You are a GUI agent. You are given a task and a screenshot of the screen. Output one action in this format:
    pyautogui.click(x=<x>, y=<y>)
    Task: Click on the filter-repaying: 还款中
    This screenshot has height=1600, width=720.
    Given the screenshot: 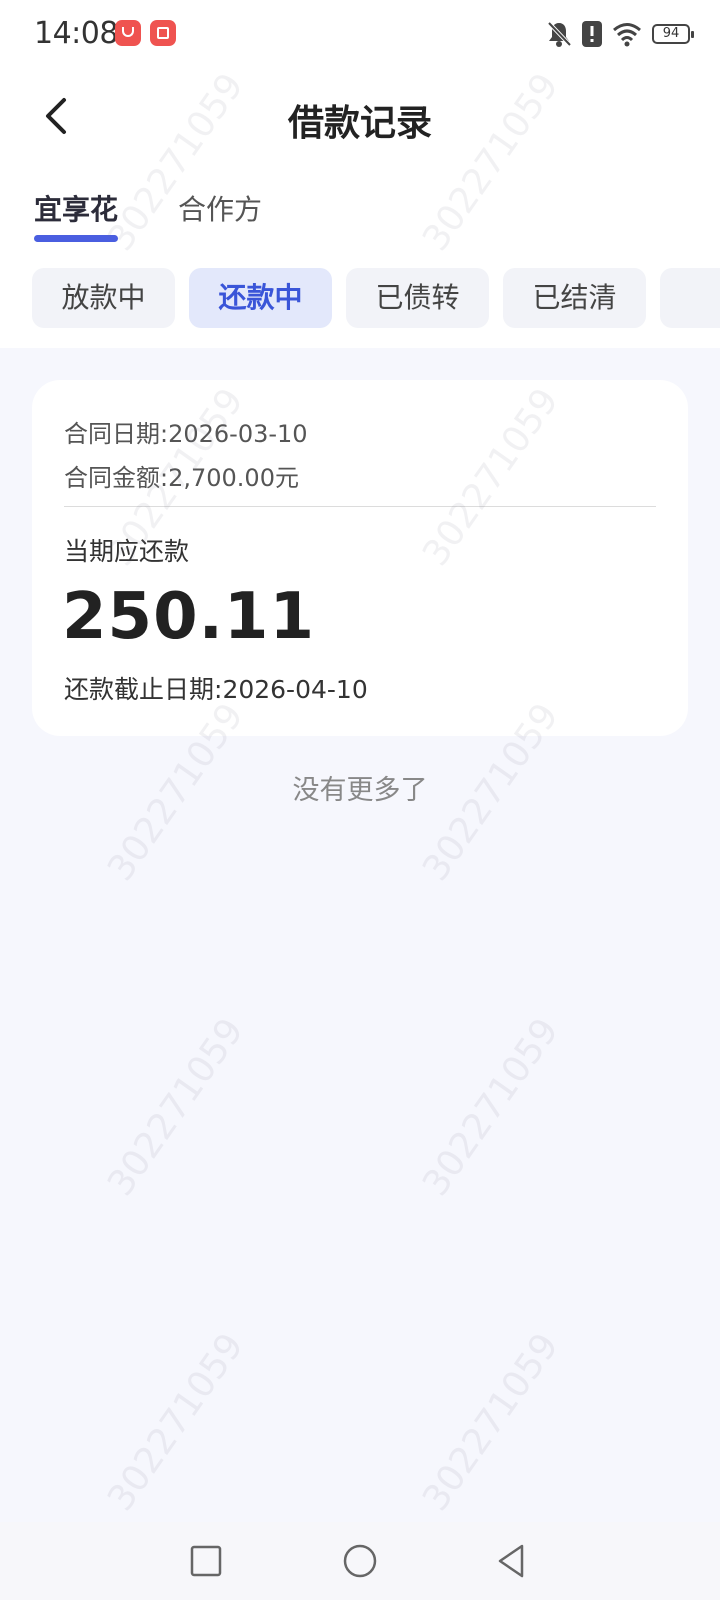 What is the action you would take?
    pyautogui.click(x=260, y=298)
    